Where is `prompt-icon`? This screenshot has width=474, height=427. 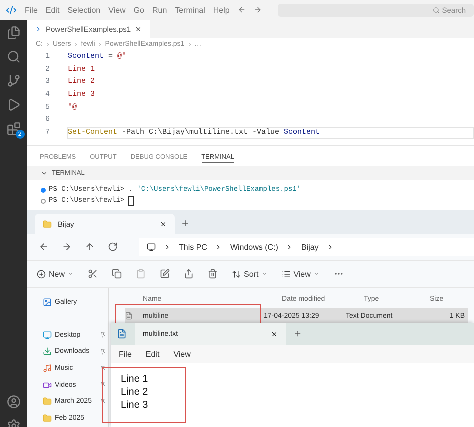
prompt-icon is located at coordinates (38, 29).